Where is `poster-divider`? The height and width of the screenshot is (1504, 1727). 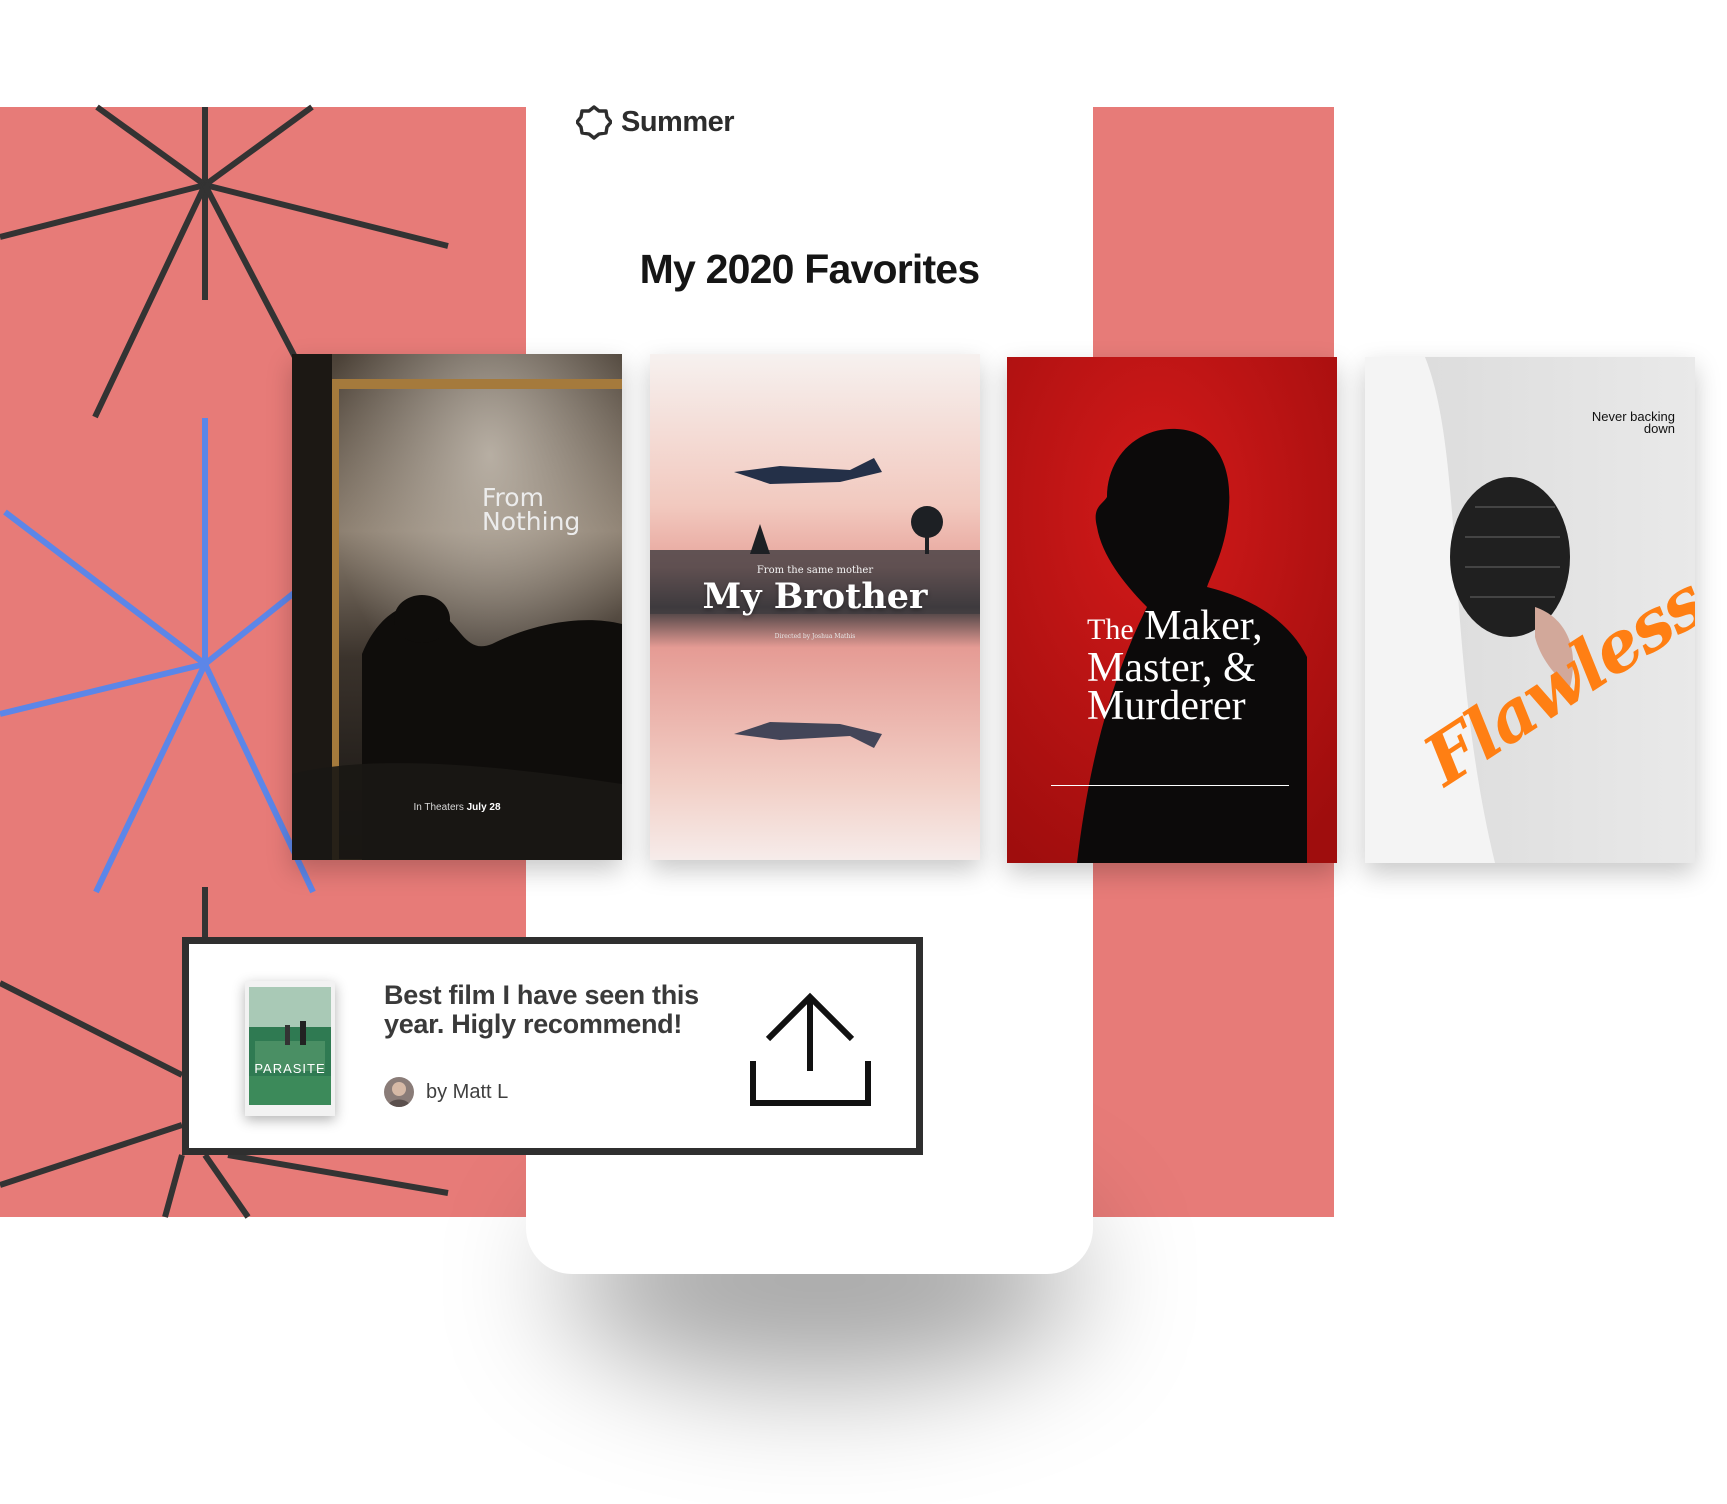
poster-divider is located at coordinates (1170, 785).